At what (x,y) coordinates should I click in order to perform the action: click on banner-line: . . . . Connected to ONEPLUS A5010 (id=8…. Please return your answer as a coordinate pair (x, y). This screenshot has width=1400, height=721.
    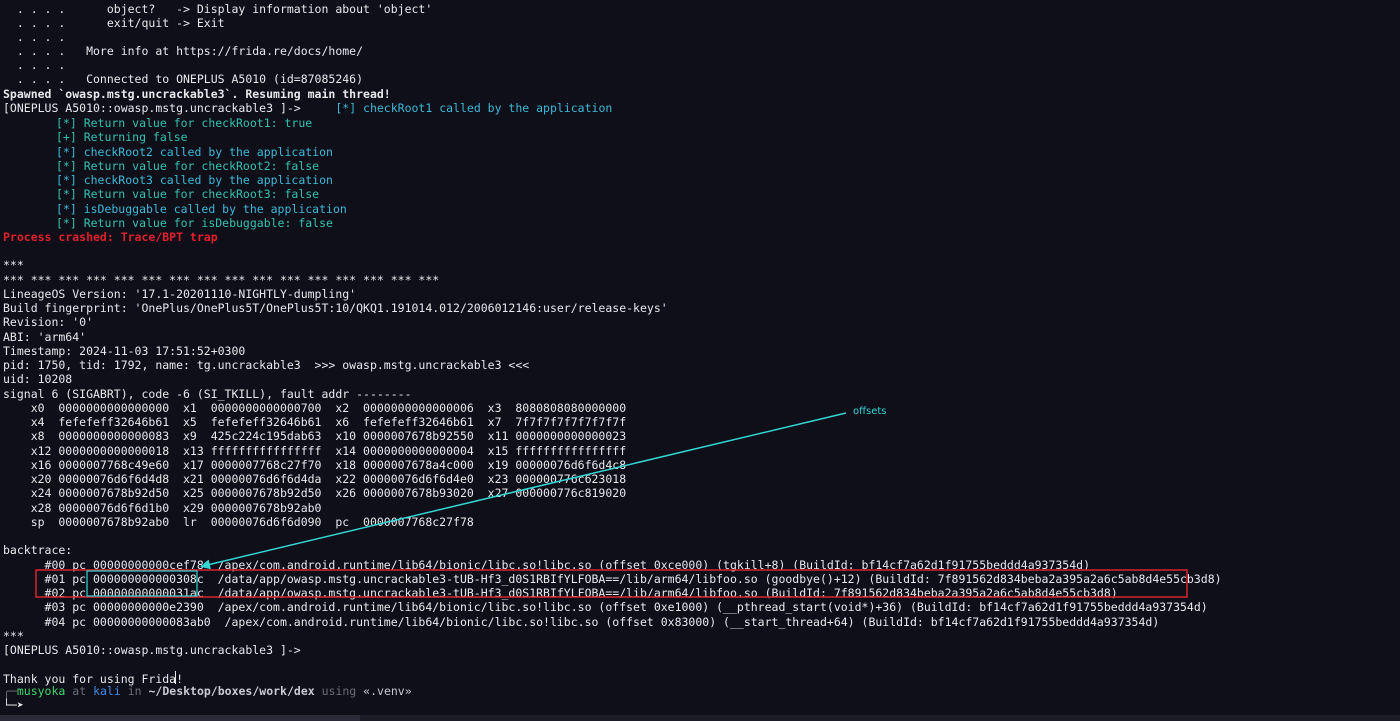
    Looking at the image, I should click on (183, 79).